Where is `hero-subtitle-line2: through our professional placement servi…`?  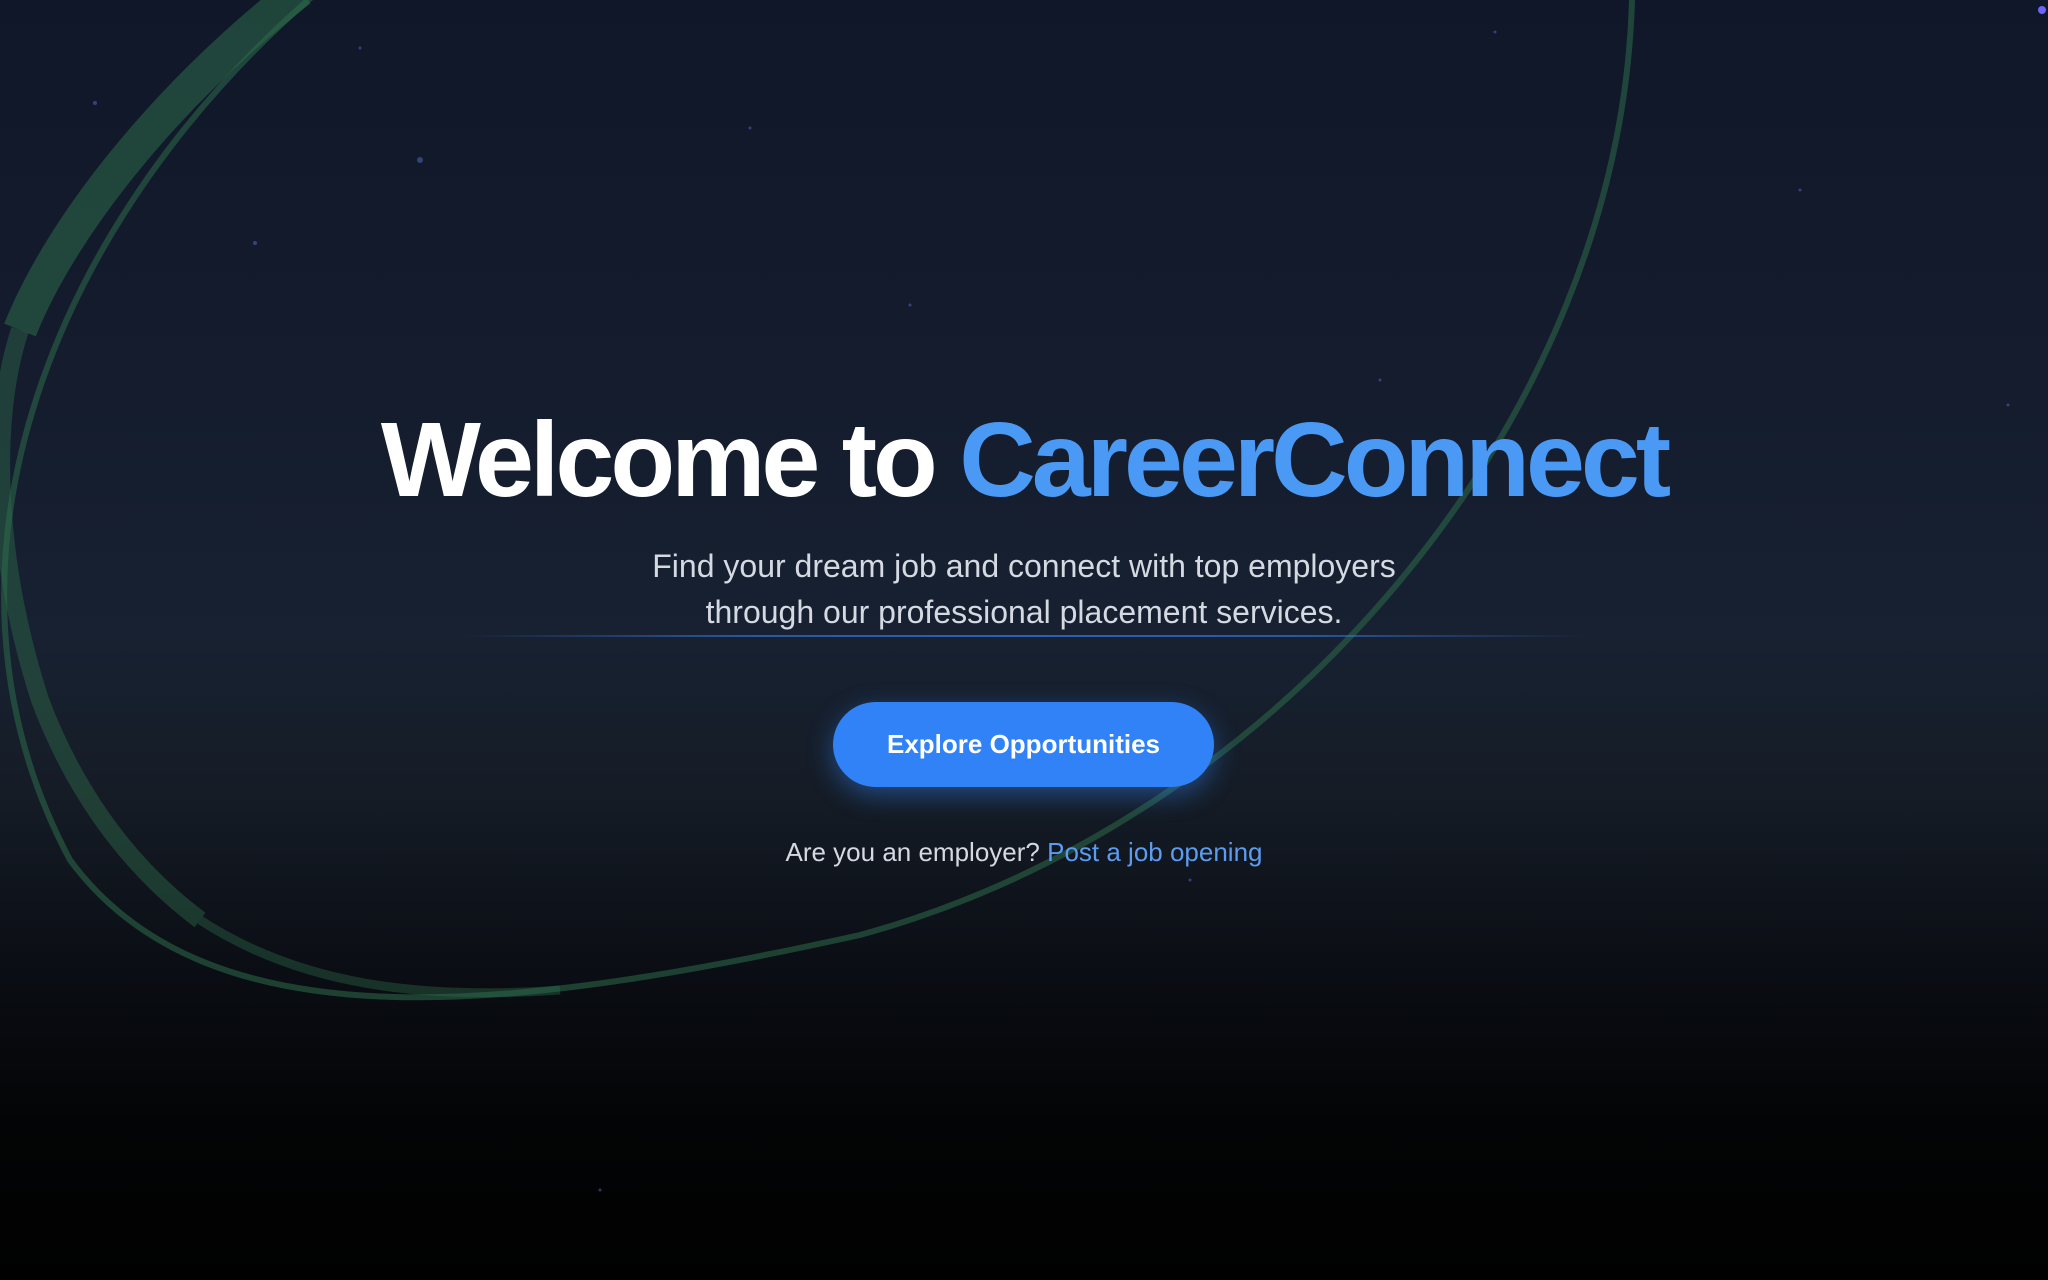
hero-subtitle-line2: through our professional placement servi… is located at coordinates (1024, 612).